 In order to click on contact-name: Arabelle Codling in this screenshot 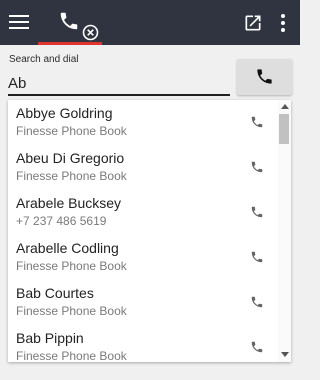, I will do `click(67, 248)`.